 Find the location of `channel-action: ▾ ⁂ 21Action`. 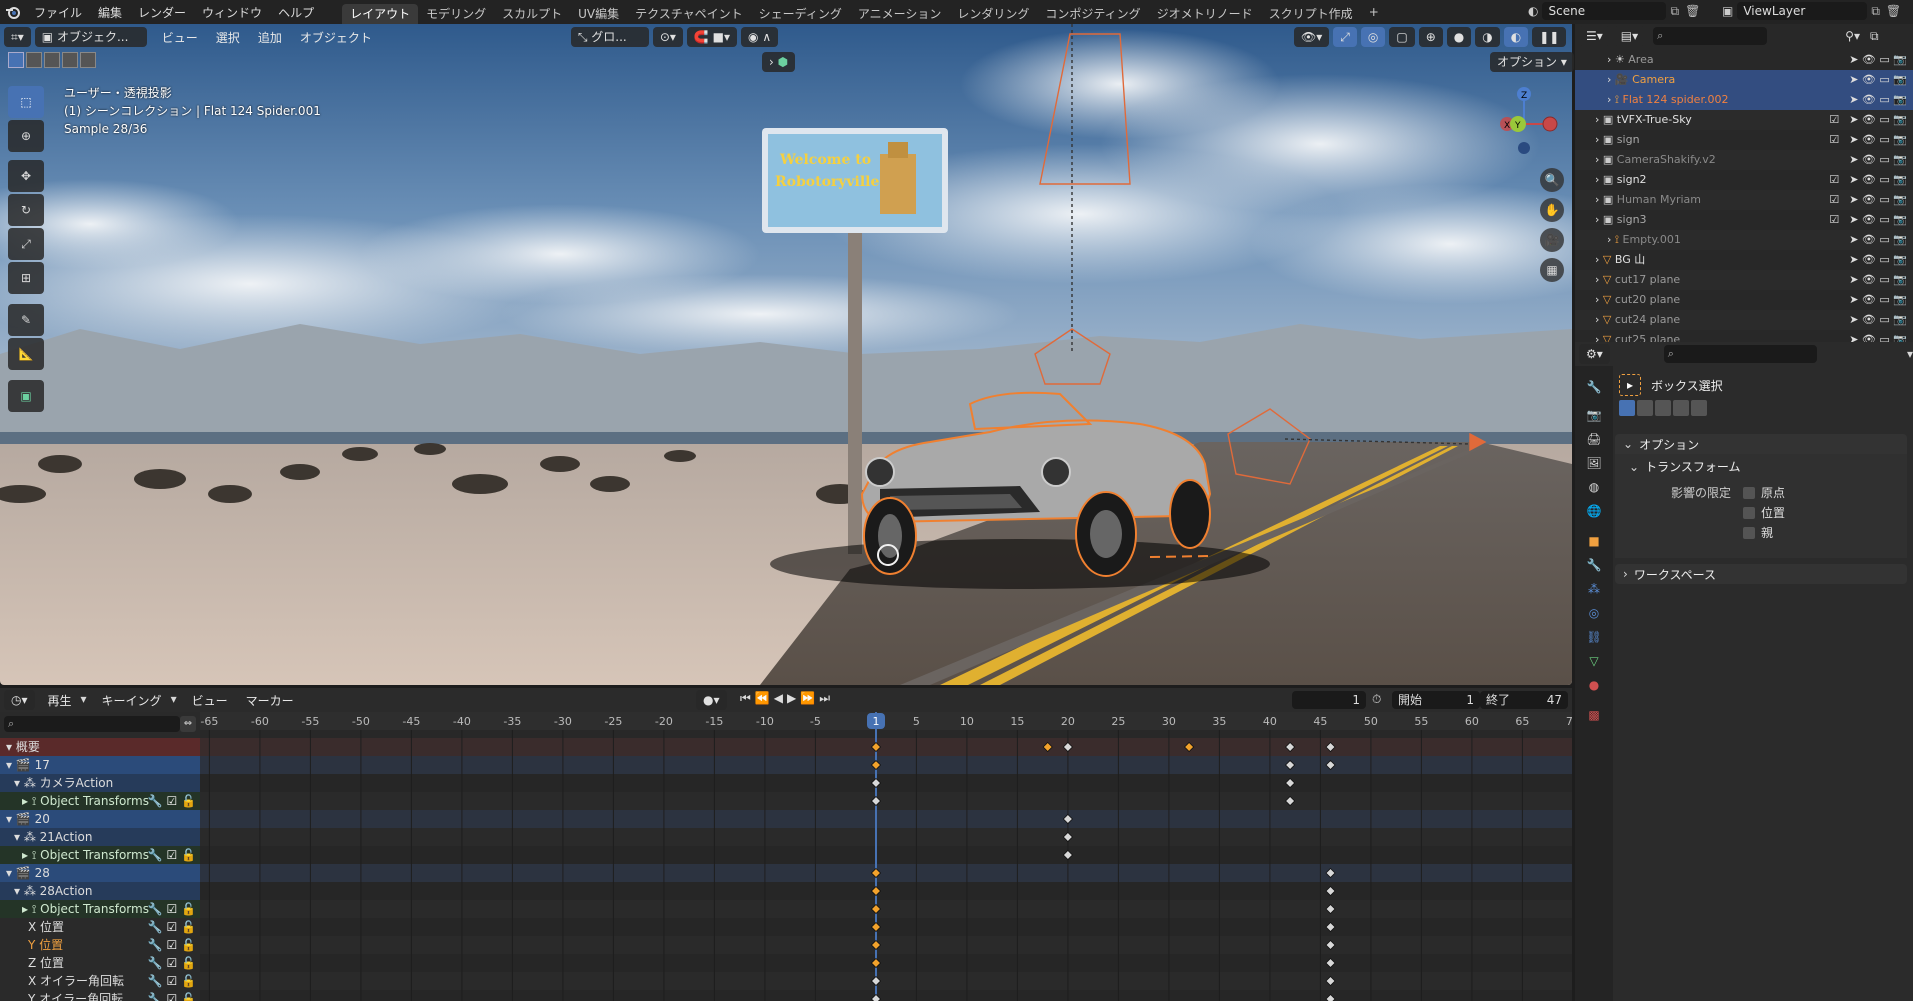

channel-action: ▾ ⁂ 21Action is located at coordinates (100, 837).